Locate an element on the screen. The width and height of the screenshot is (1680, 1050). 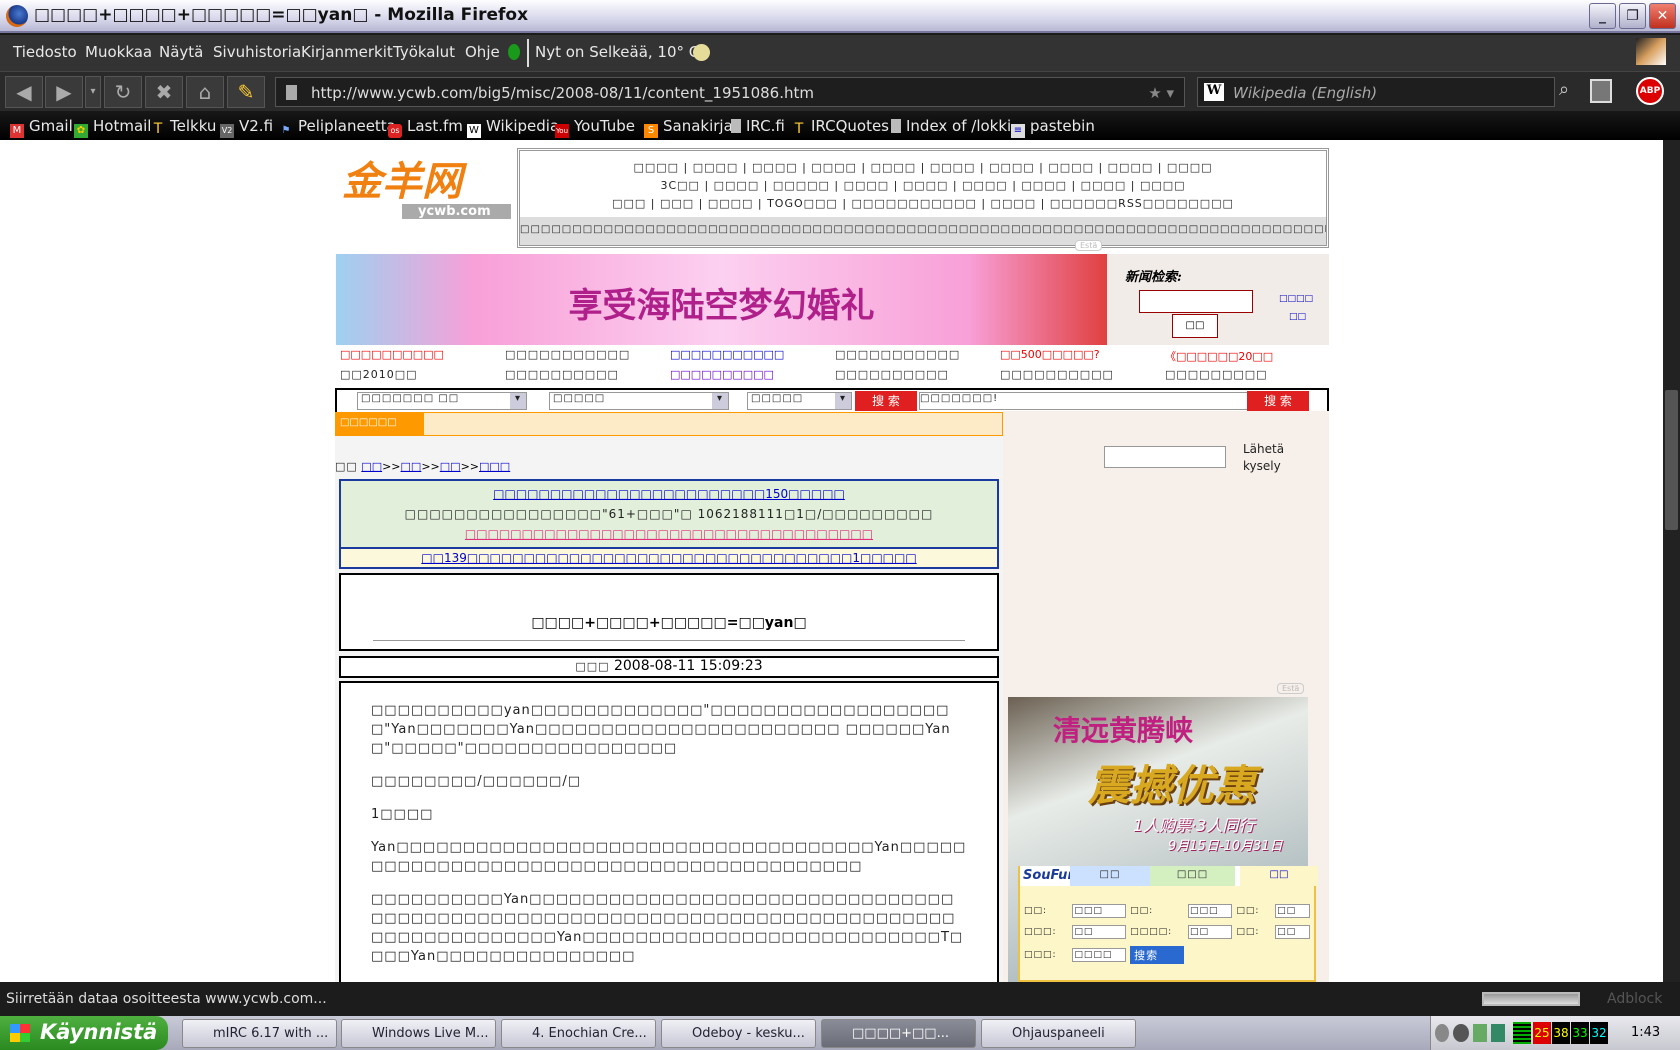
search-button: 搜 索 is located at coordinates (886, 401).